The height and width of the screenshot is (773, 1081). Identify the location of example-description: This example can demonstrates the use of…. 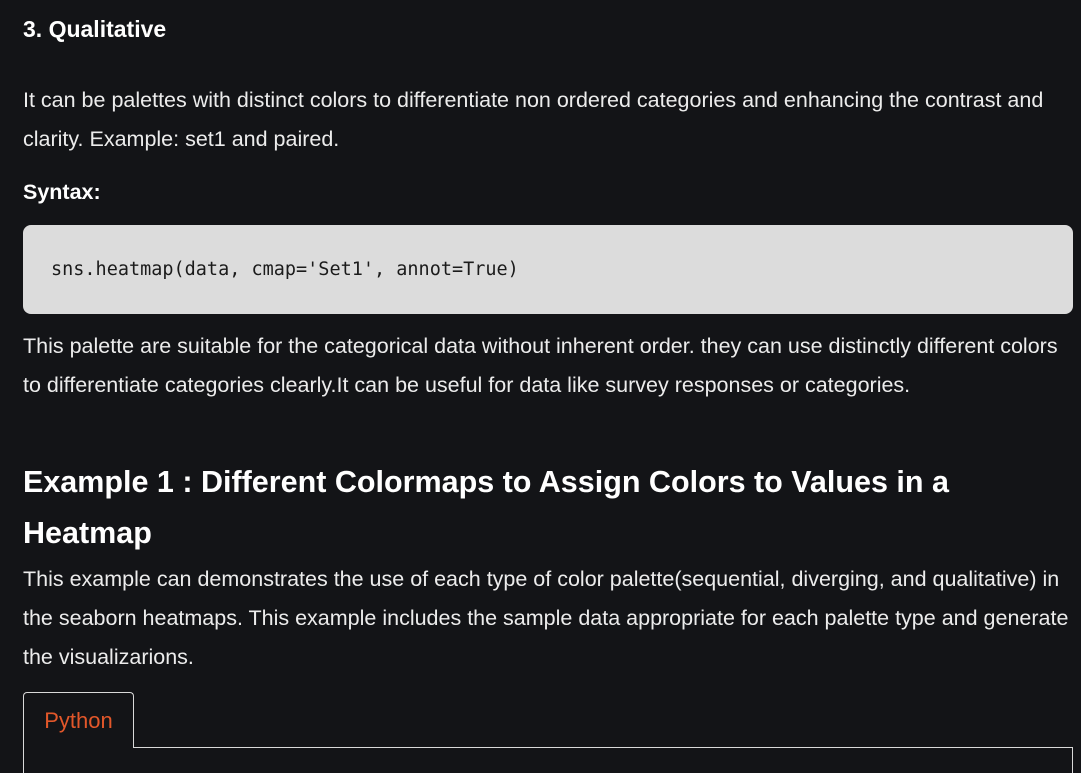
(546, 618).